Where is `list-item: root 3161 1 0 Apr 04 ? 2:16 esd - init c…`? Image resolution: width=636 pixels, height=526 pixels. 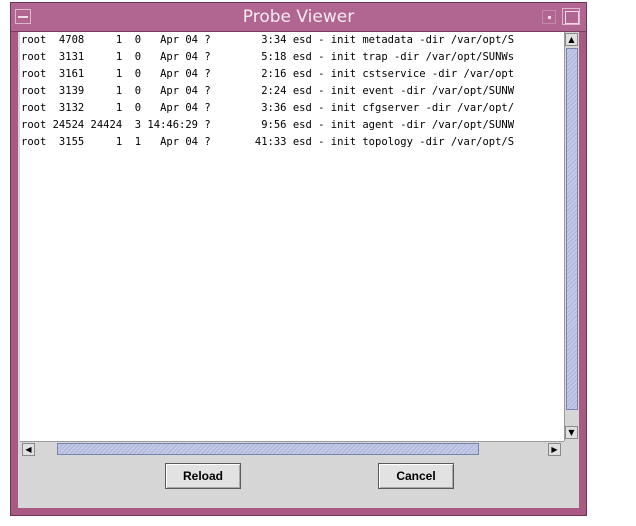
list-item: root 3161 1 0 Apr 04 ? 2:16 esd - init c… is located at coordinates (267, 74).